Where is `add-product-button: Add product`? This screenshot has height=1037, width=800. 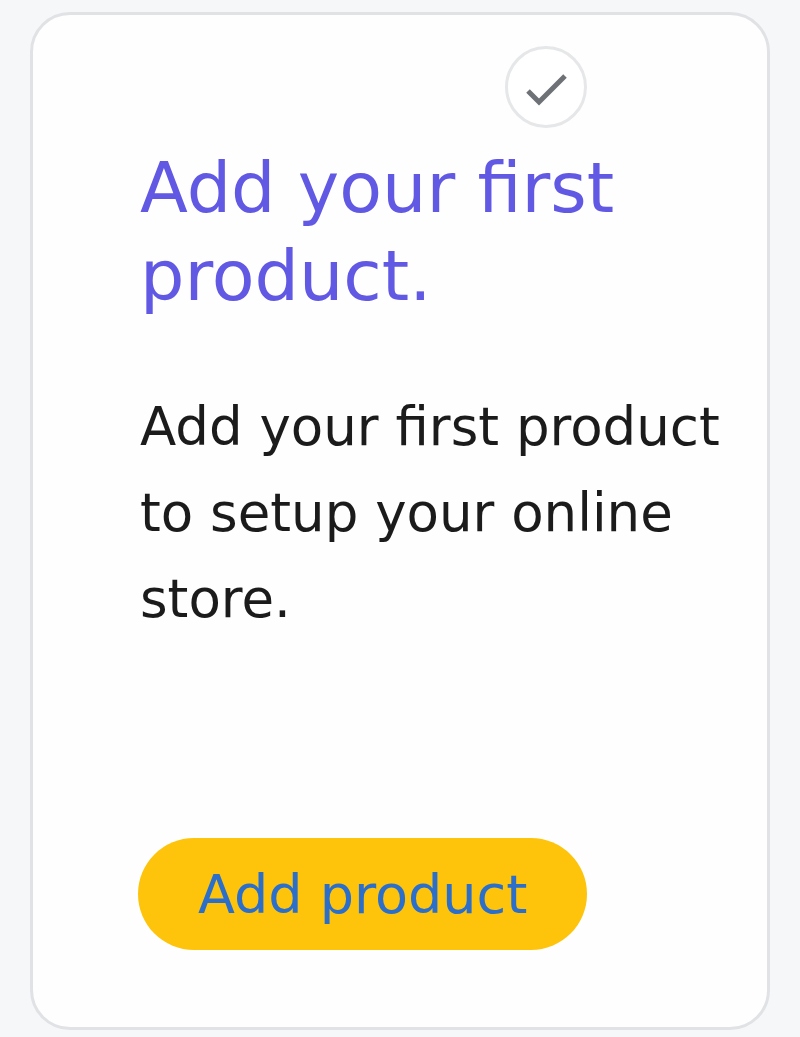
add-product-button: Add product is located at coordinates (363, 894).